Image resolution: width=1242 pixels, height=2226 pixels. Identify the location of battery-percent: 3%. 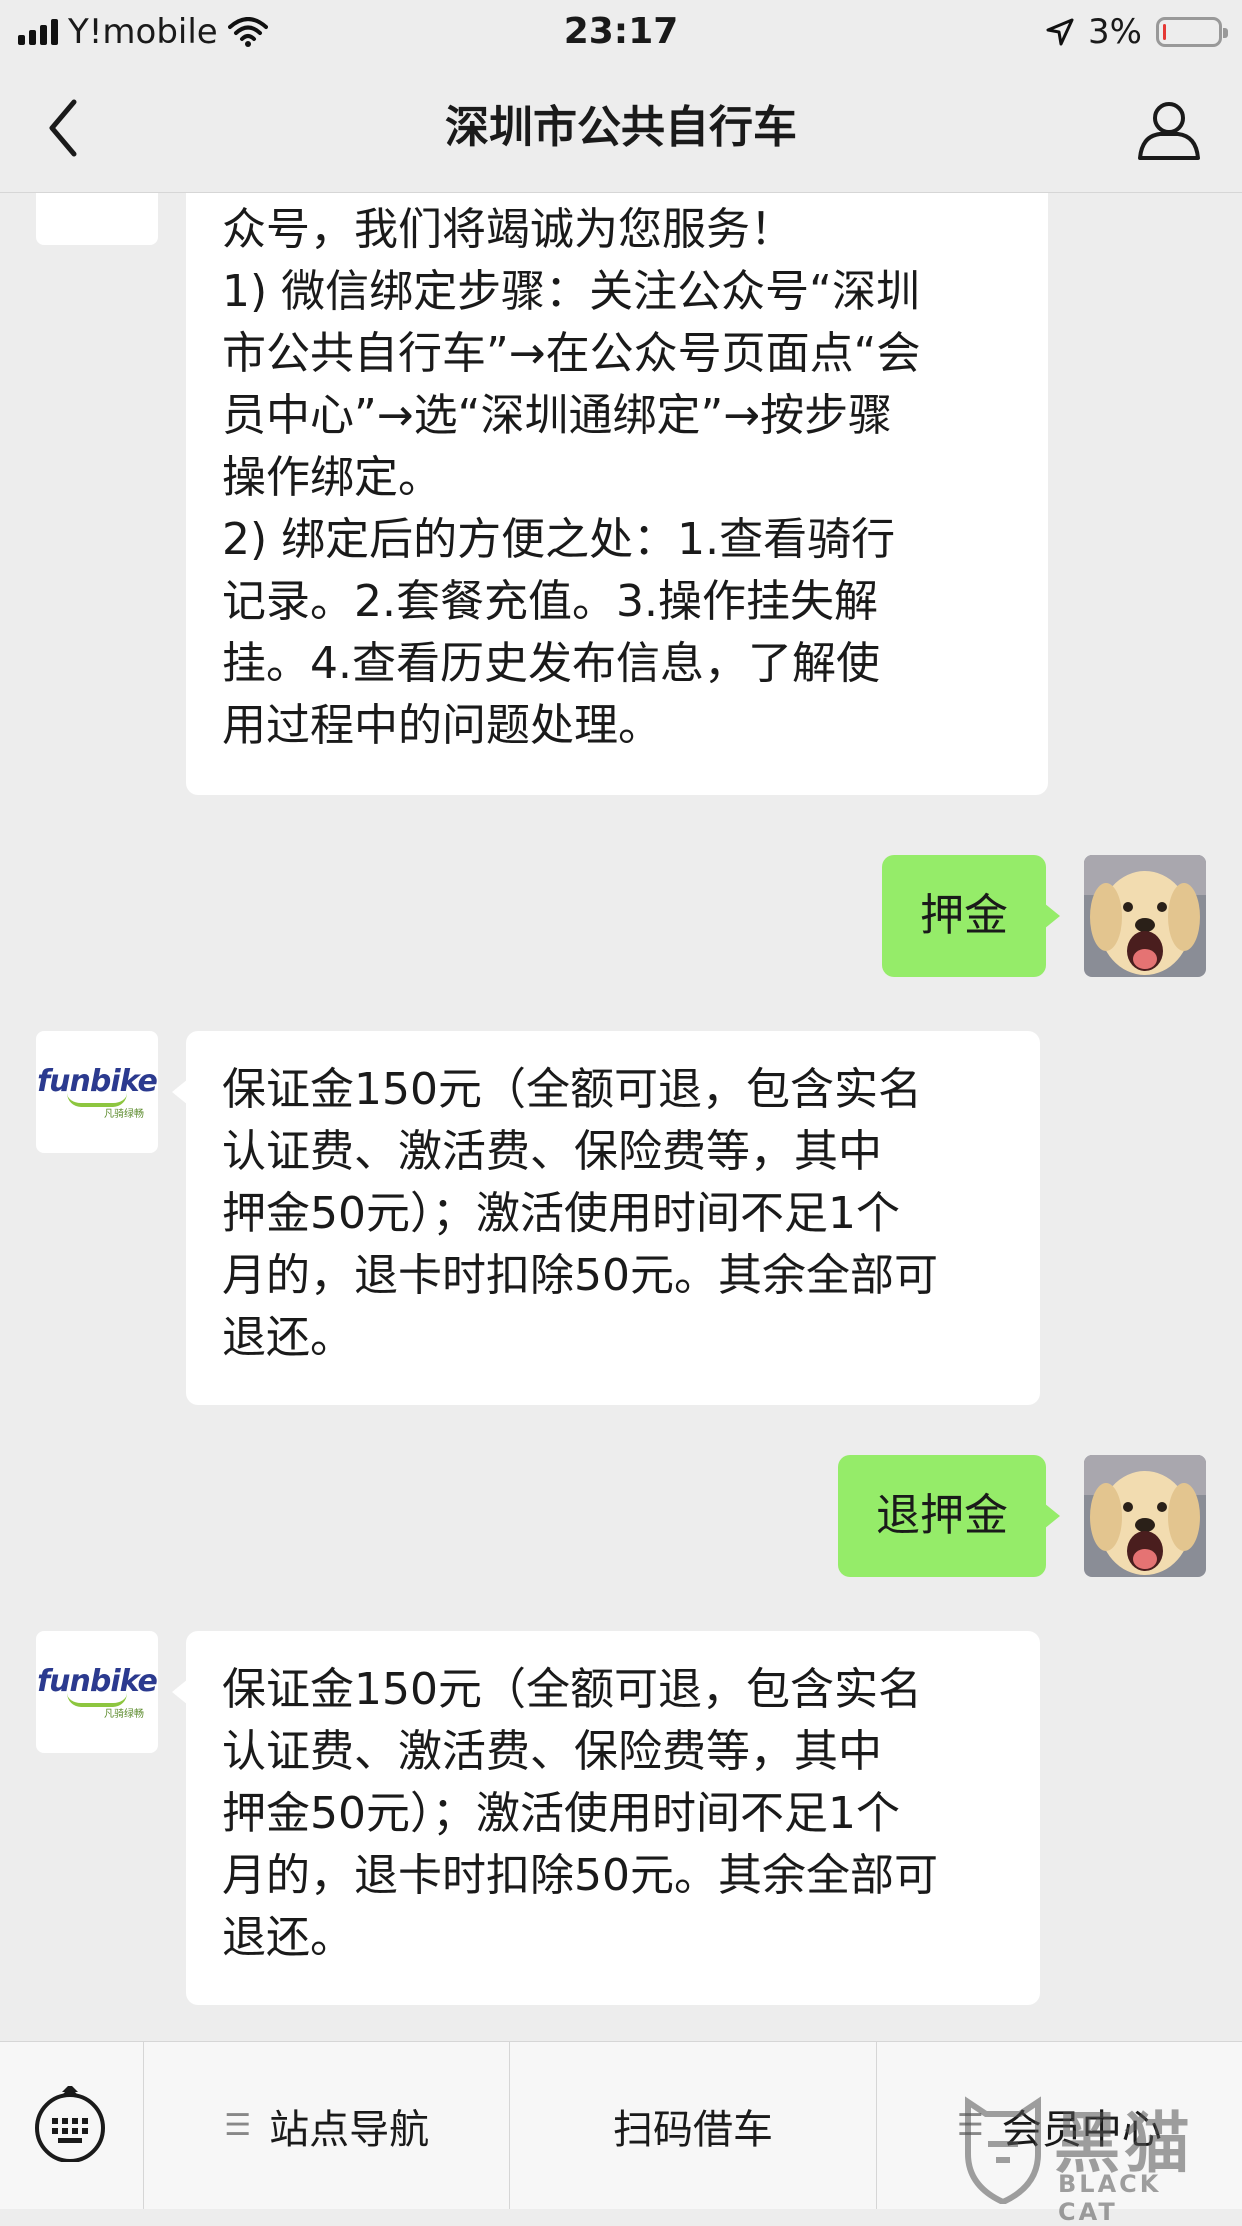
(1115, 32).